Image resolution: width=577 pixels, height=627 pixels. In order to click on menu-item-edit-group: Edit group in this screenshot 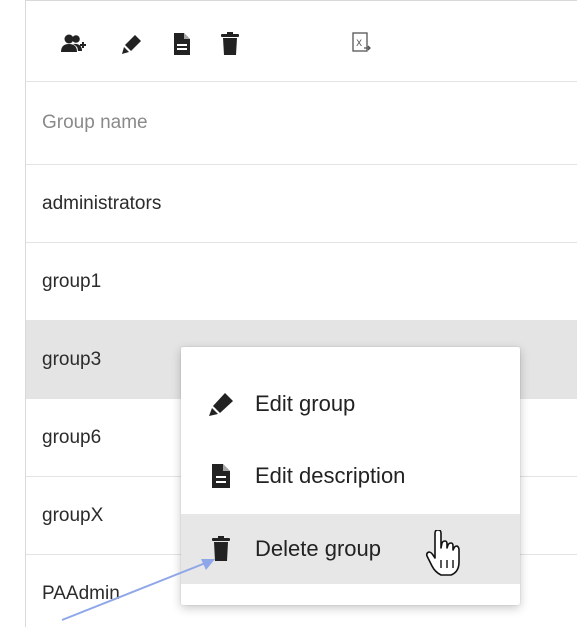, I will do `click(350, 404)`.